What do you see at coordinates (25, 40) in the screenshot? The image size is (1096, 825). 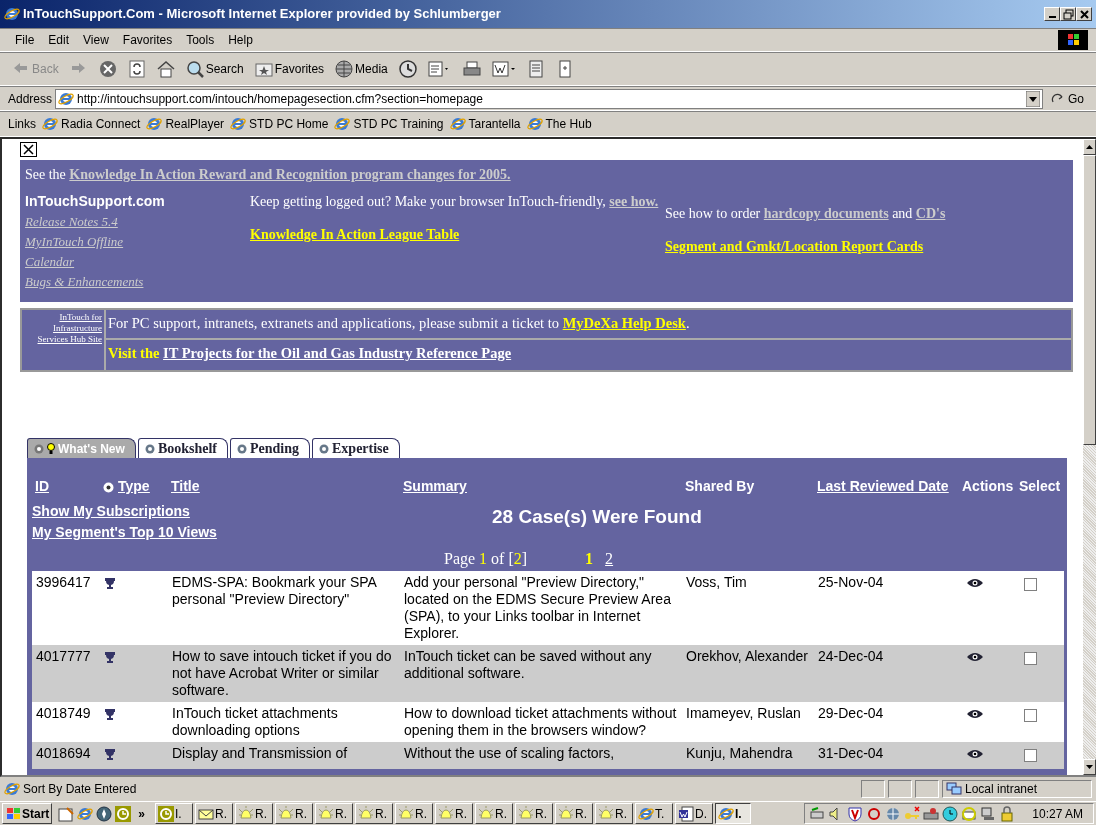 I see `menu-item: File` at bounding box center [25, 40].